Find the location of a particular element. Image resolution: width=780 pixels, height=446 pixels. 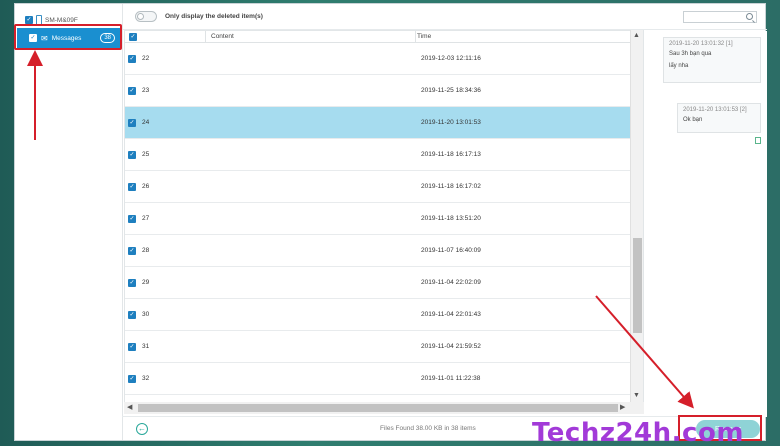

annotation-arrow-down is located at coordinates (644, 352).